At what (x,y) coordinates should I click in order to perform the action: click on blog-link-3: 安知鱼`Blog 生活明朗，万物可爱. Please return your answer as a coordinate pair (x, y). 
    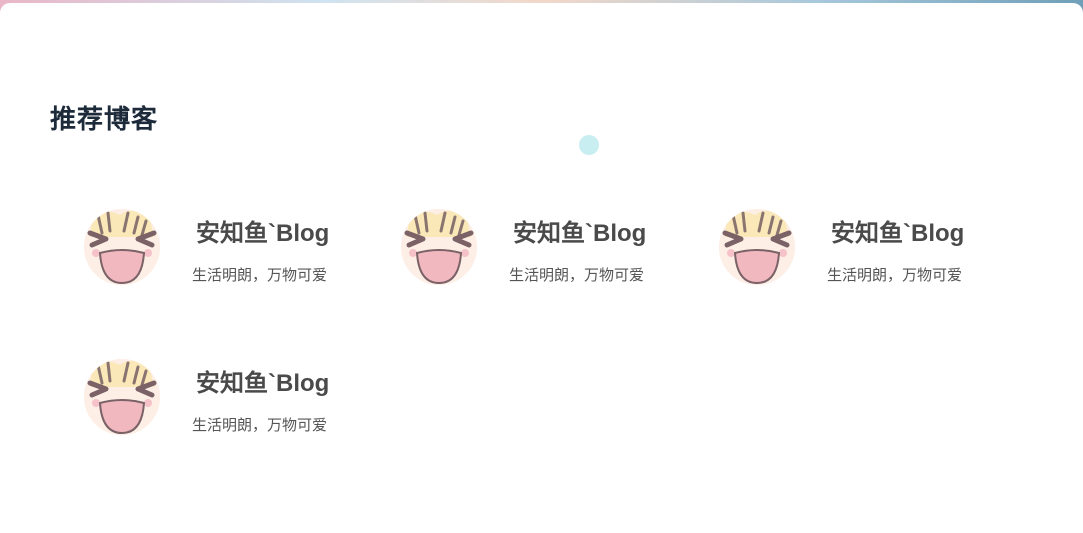
    Looking at the image, I should click on (869, 254).